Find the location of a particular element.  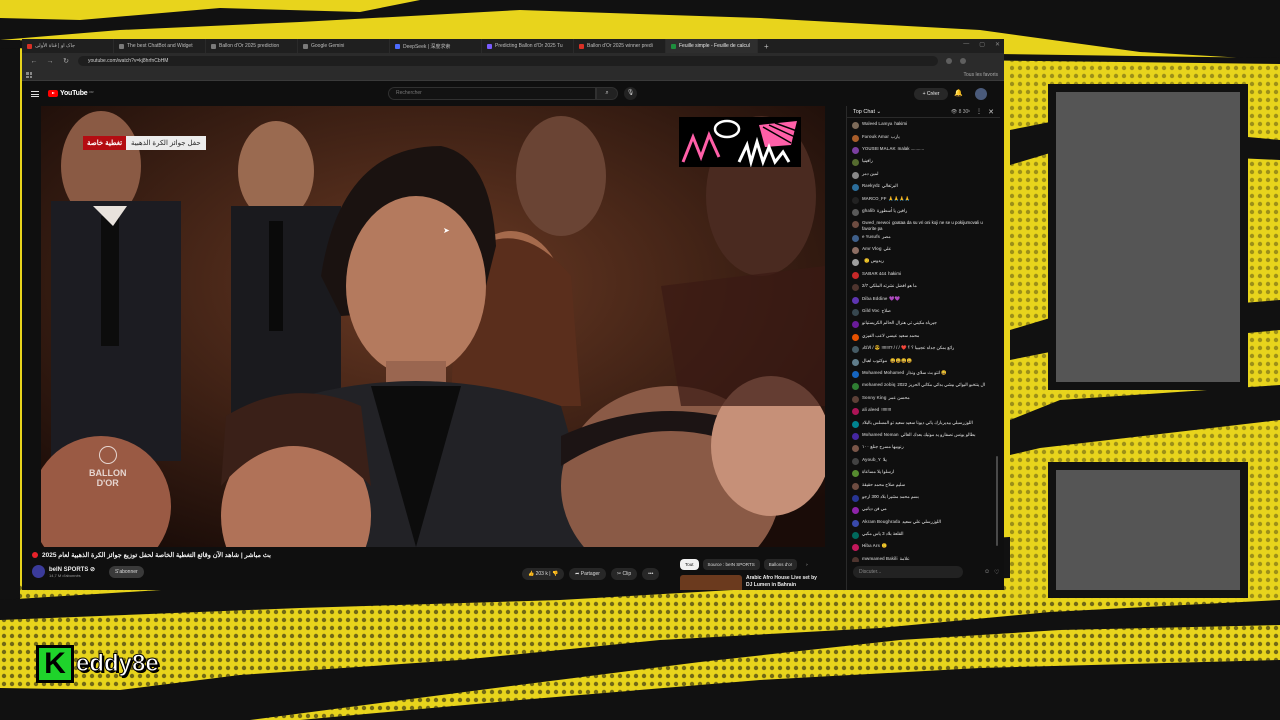

chip-all: Tout is located at coordinates (689, 564).